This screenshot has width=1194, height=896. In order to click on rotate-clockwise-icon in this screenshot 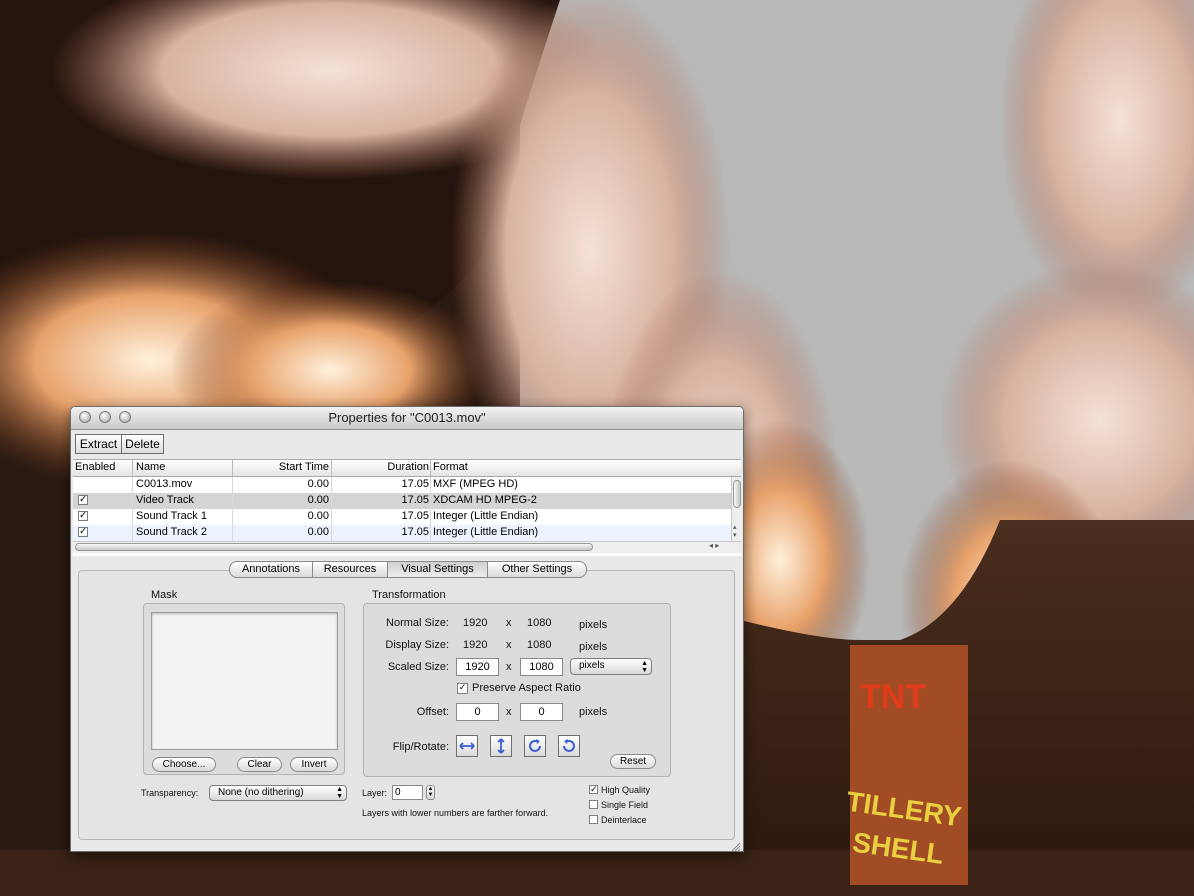, I will do `click(535, 745)`.